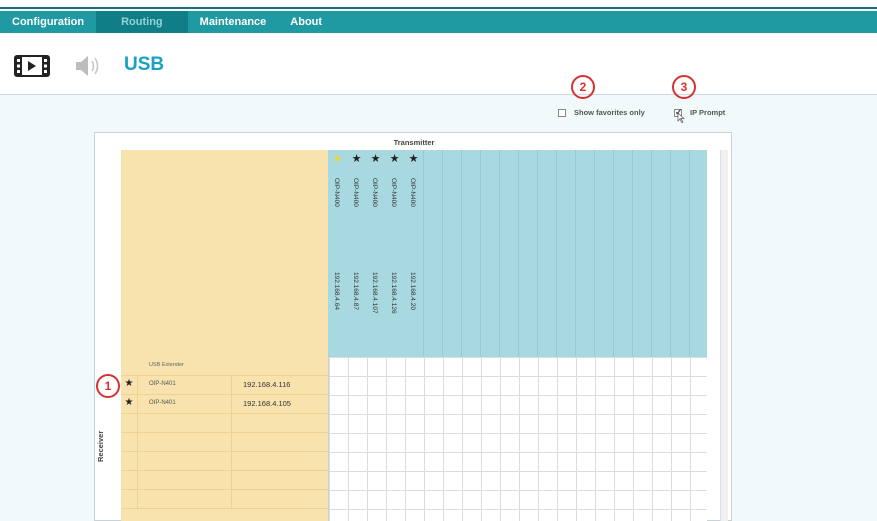 The height and width of the screenshot is (521, 877). What do you see at coordinates (374, 293) in the screenshot?
I see `transmitter-ip: 192.168.4.107` at bounding box center [374, 293].